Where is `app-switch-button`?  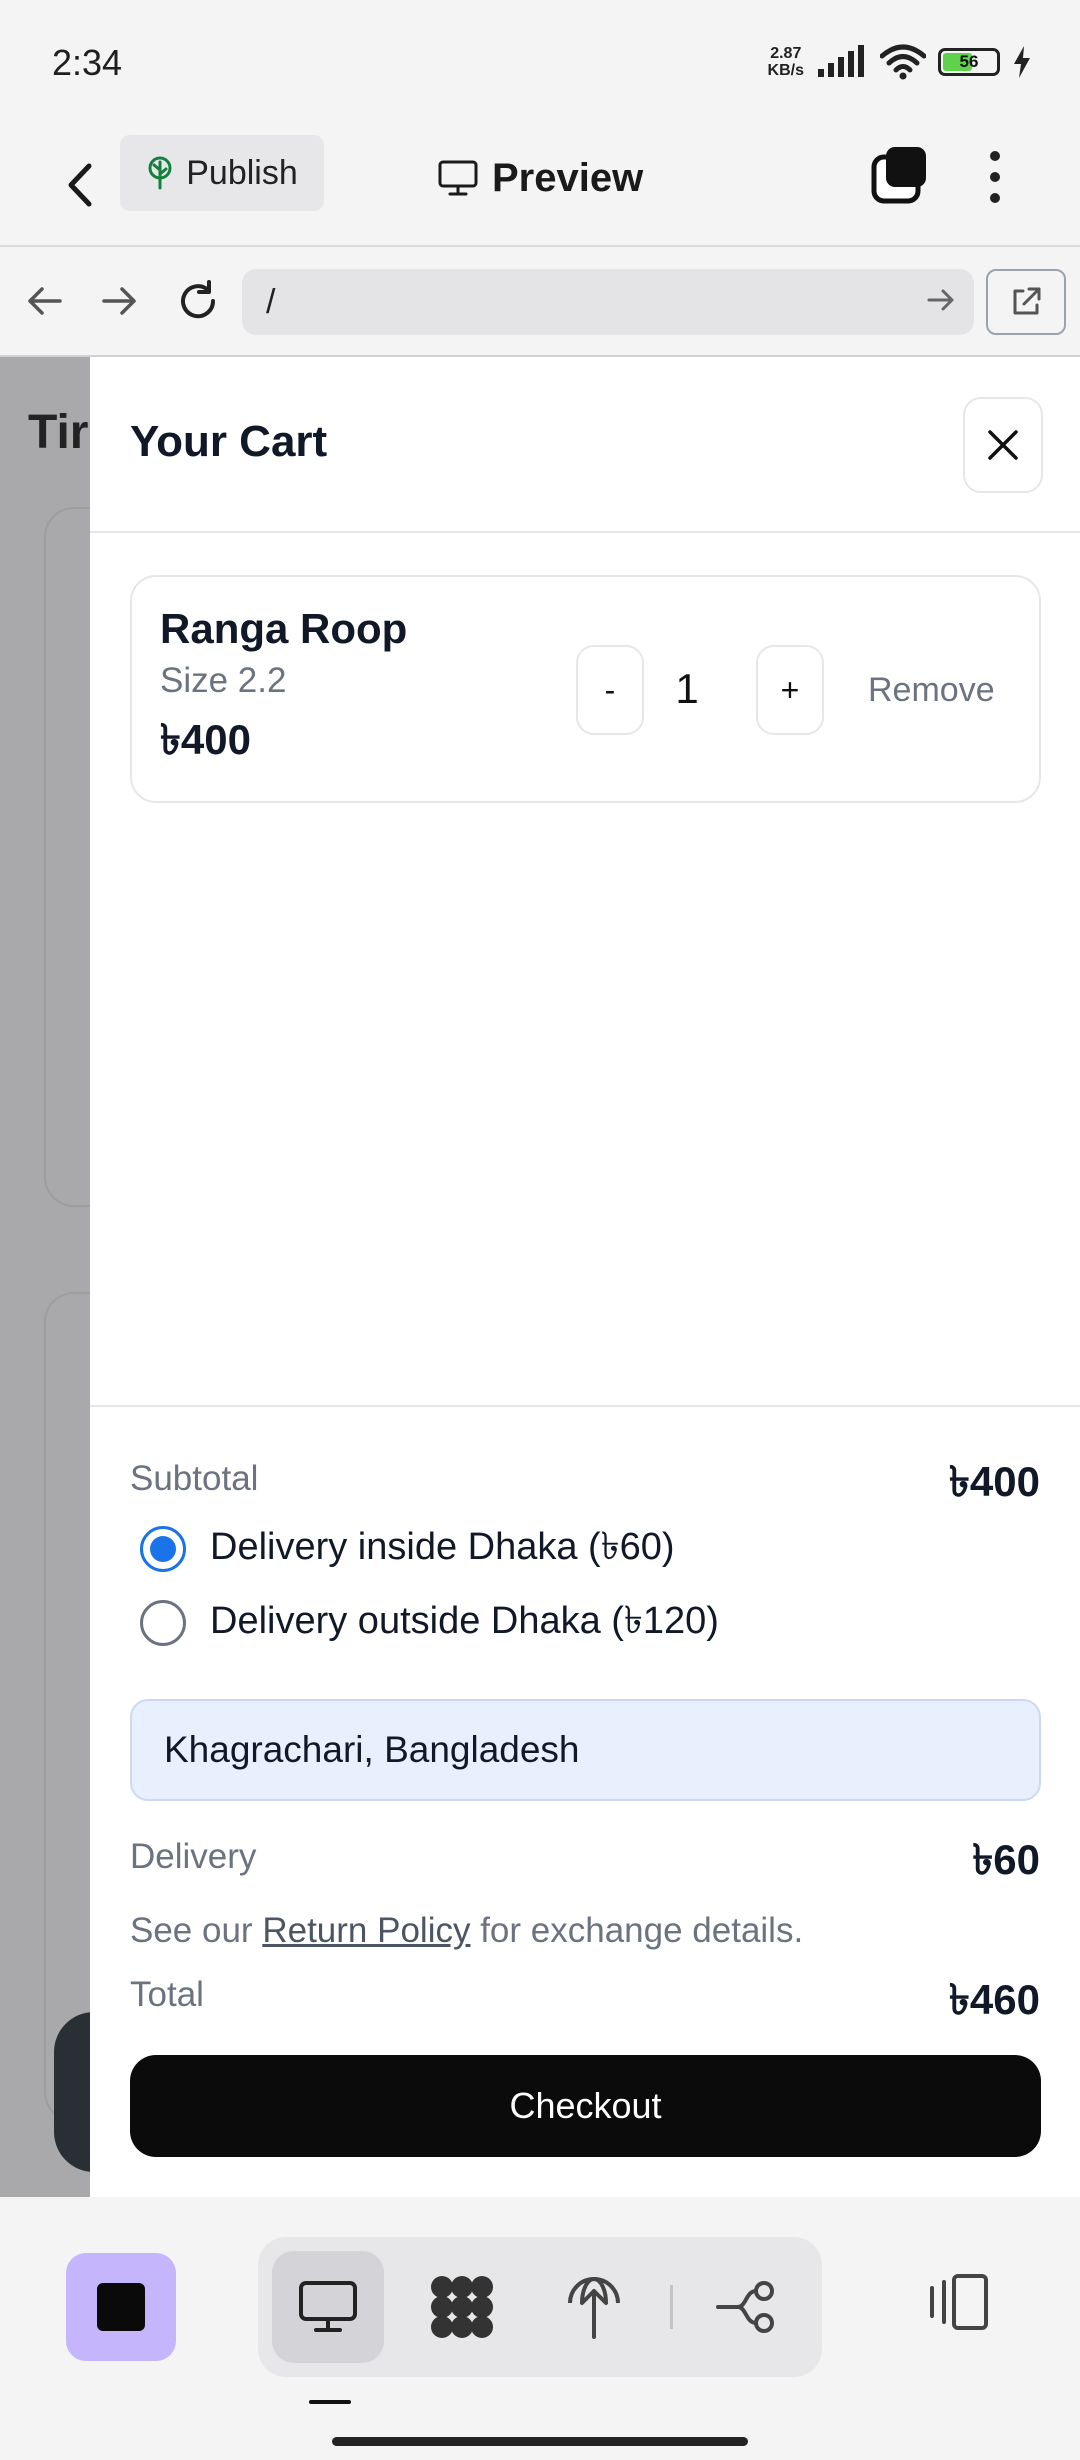 app-switch-button is located at coordinates (121, 2307).